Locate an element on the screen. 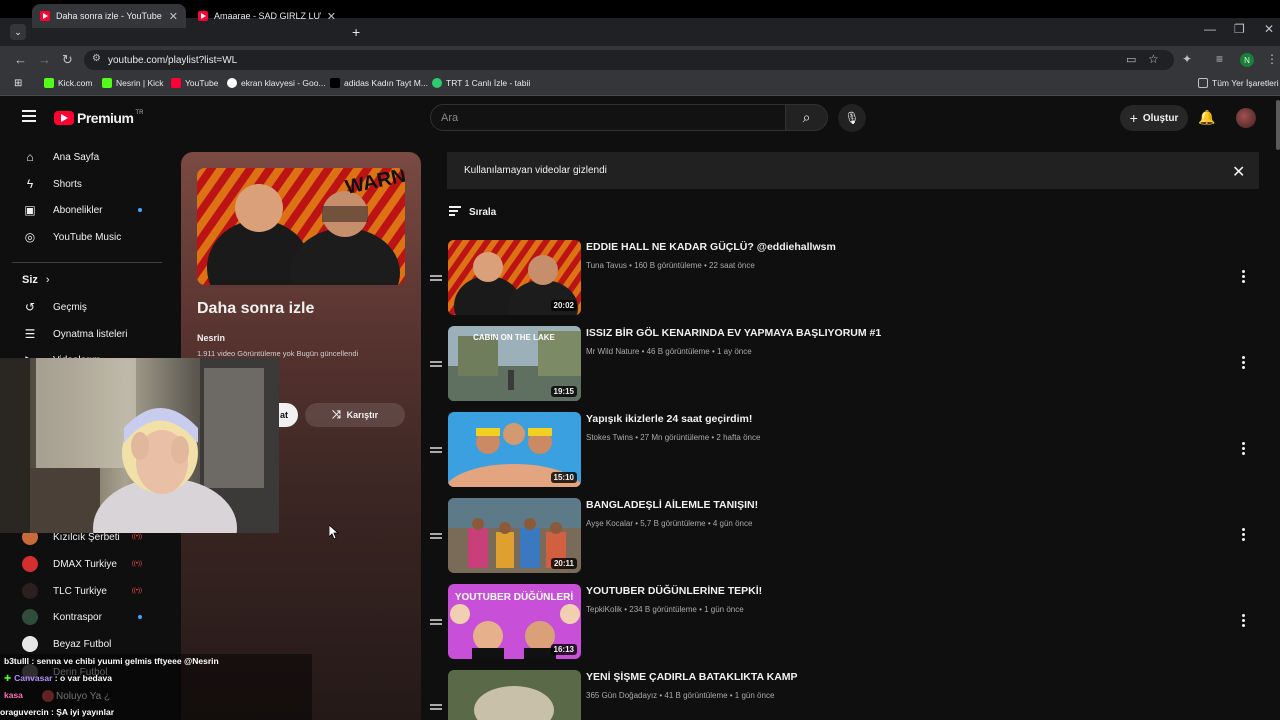 This screenshot has height=720, width=1280. playlist-thumbnail: WARNING is located at coordinates (301, 226).